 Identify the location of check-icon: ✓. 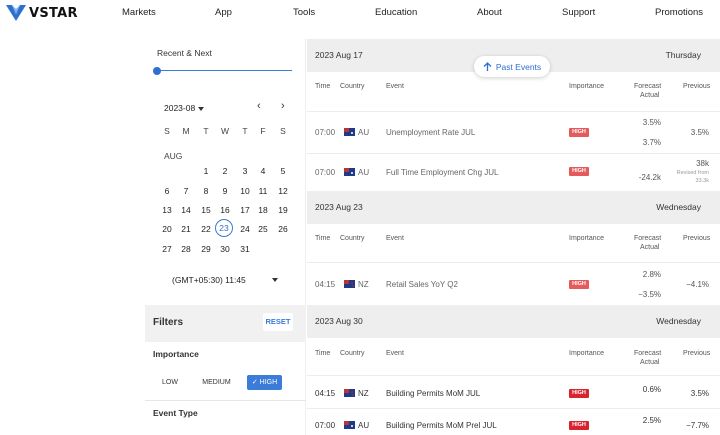
(255, 382).